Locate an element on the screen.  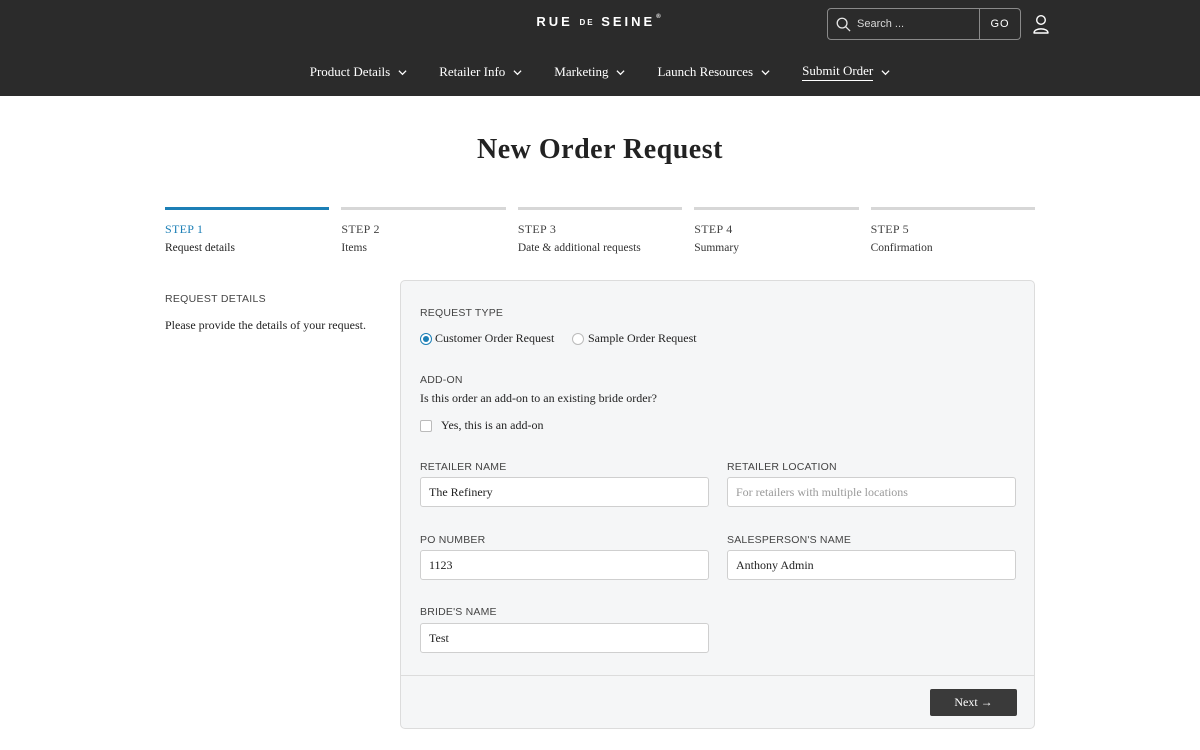
logo-word-de: DE is located at coordinates (587, 23).